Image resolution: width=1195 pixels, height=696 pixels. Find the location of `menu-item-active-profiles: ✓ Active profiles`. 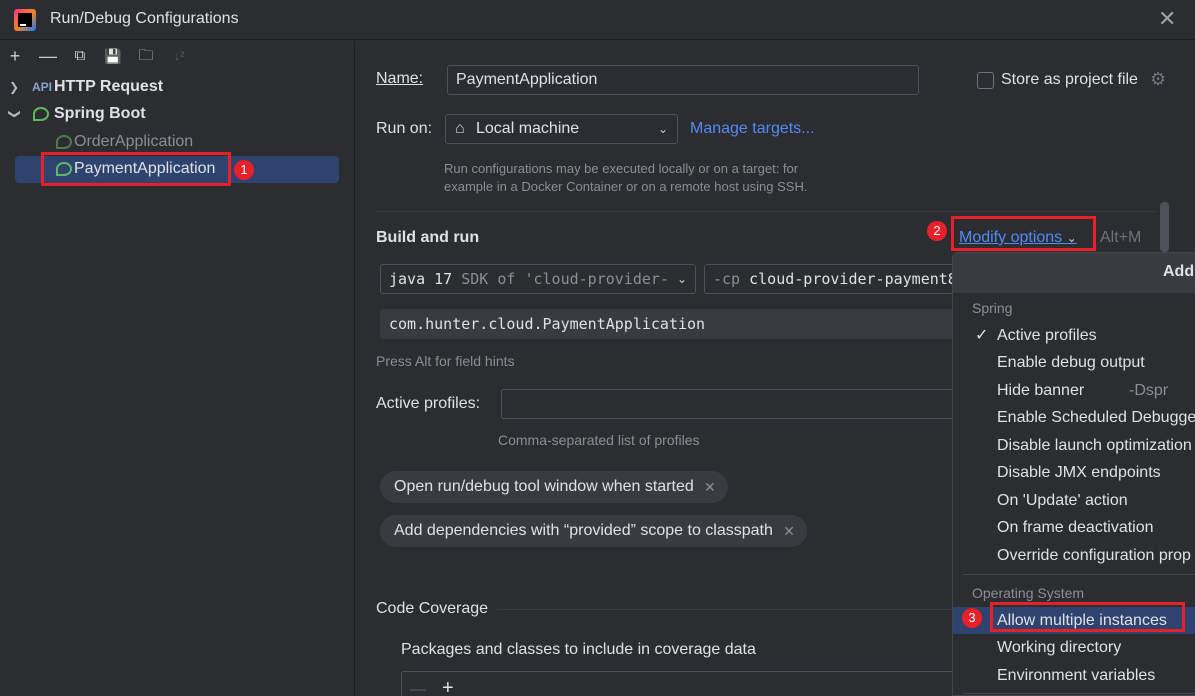

menu-item-active-profiles: ✓ Active profiles is located at coordinates (1074, 335).